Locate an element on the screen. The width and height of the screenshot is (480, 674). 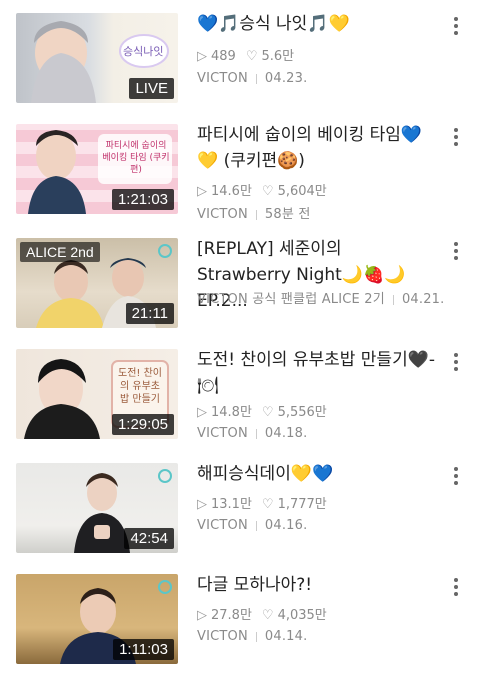
like-count: 5,604만 is located at coordinates (302, 191).